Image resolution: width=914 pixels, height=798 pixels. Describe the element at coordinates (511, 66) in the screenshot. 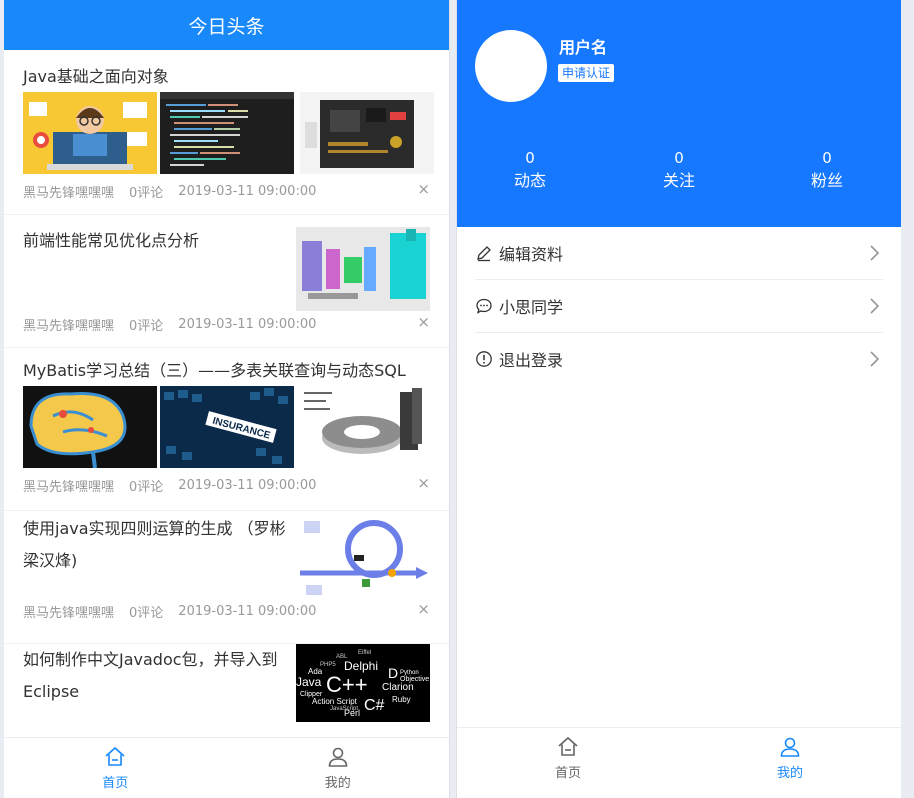

I see `avatar` at that location.